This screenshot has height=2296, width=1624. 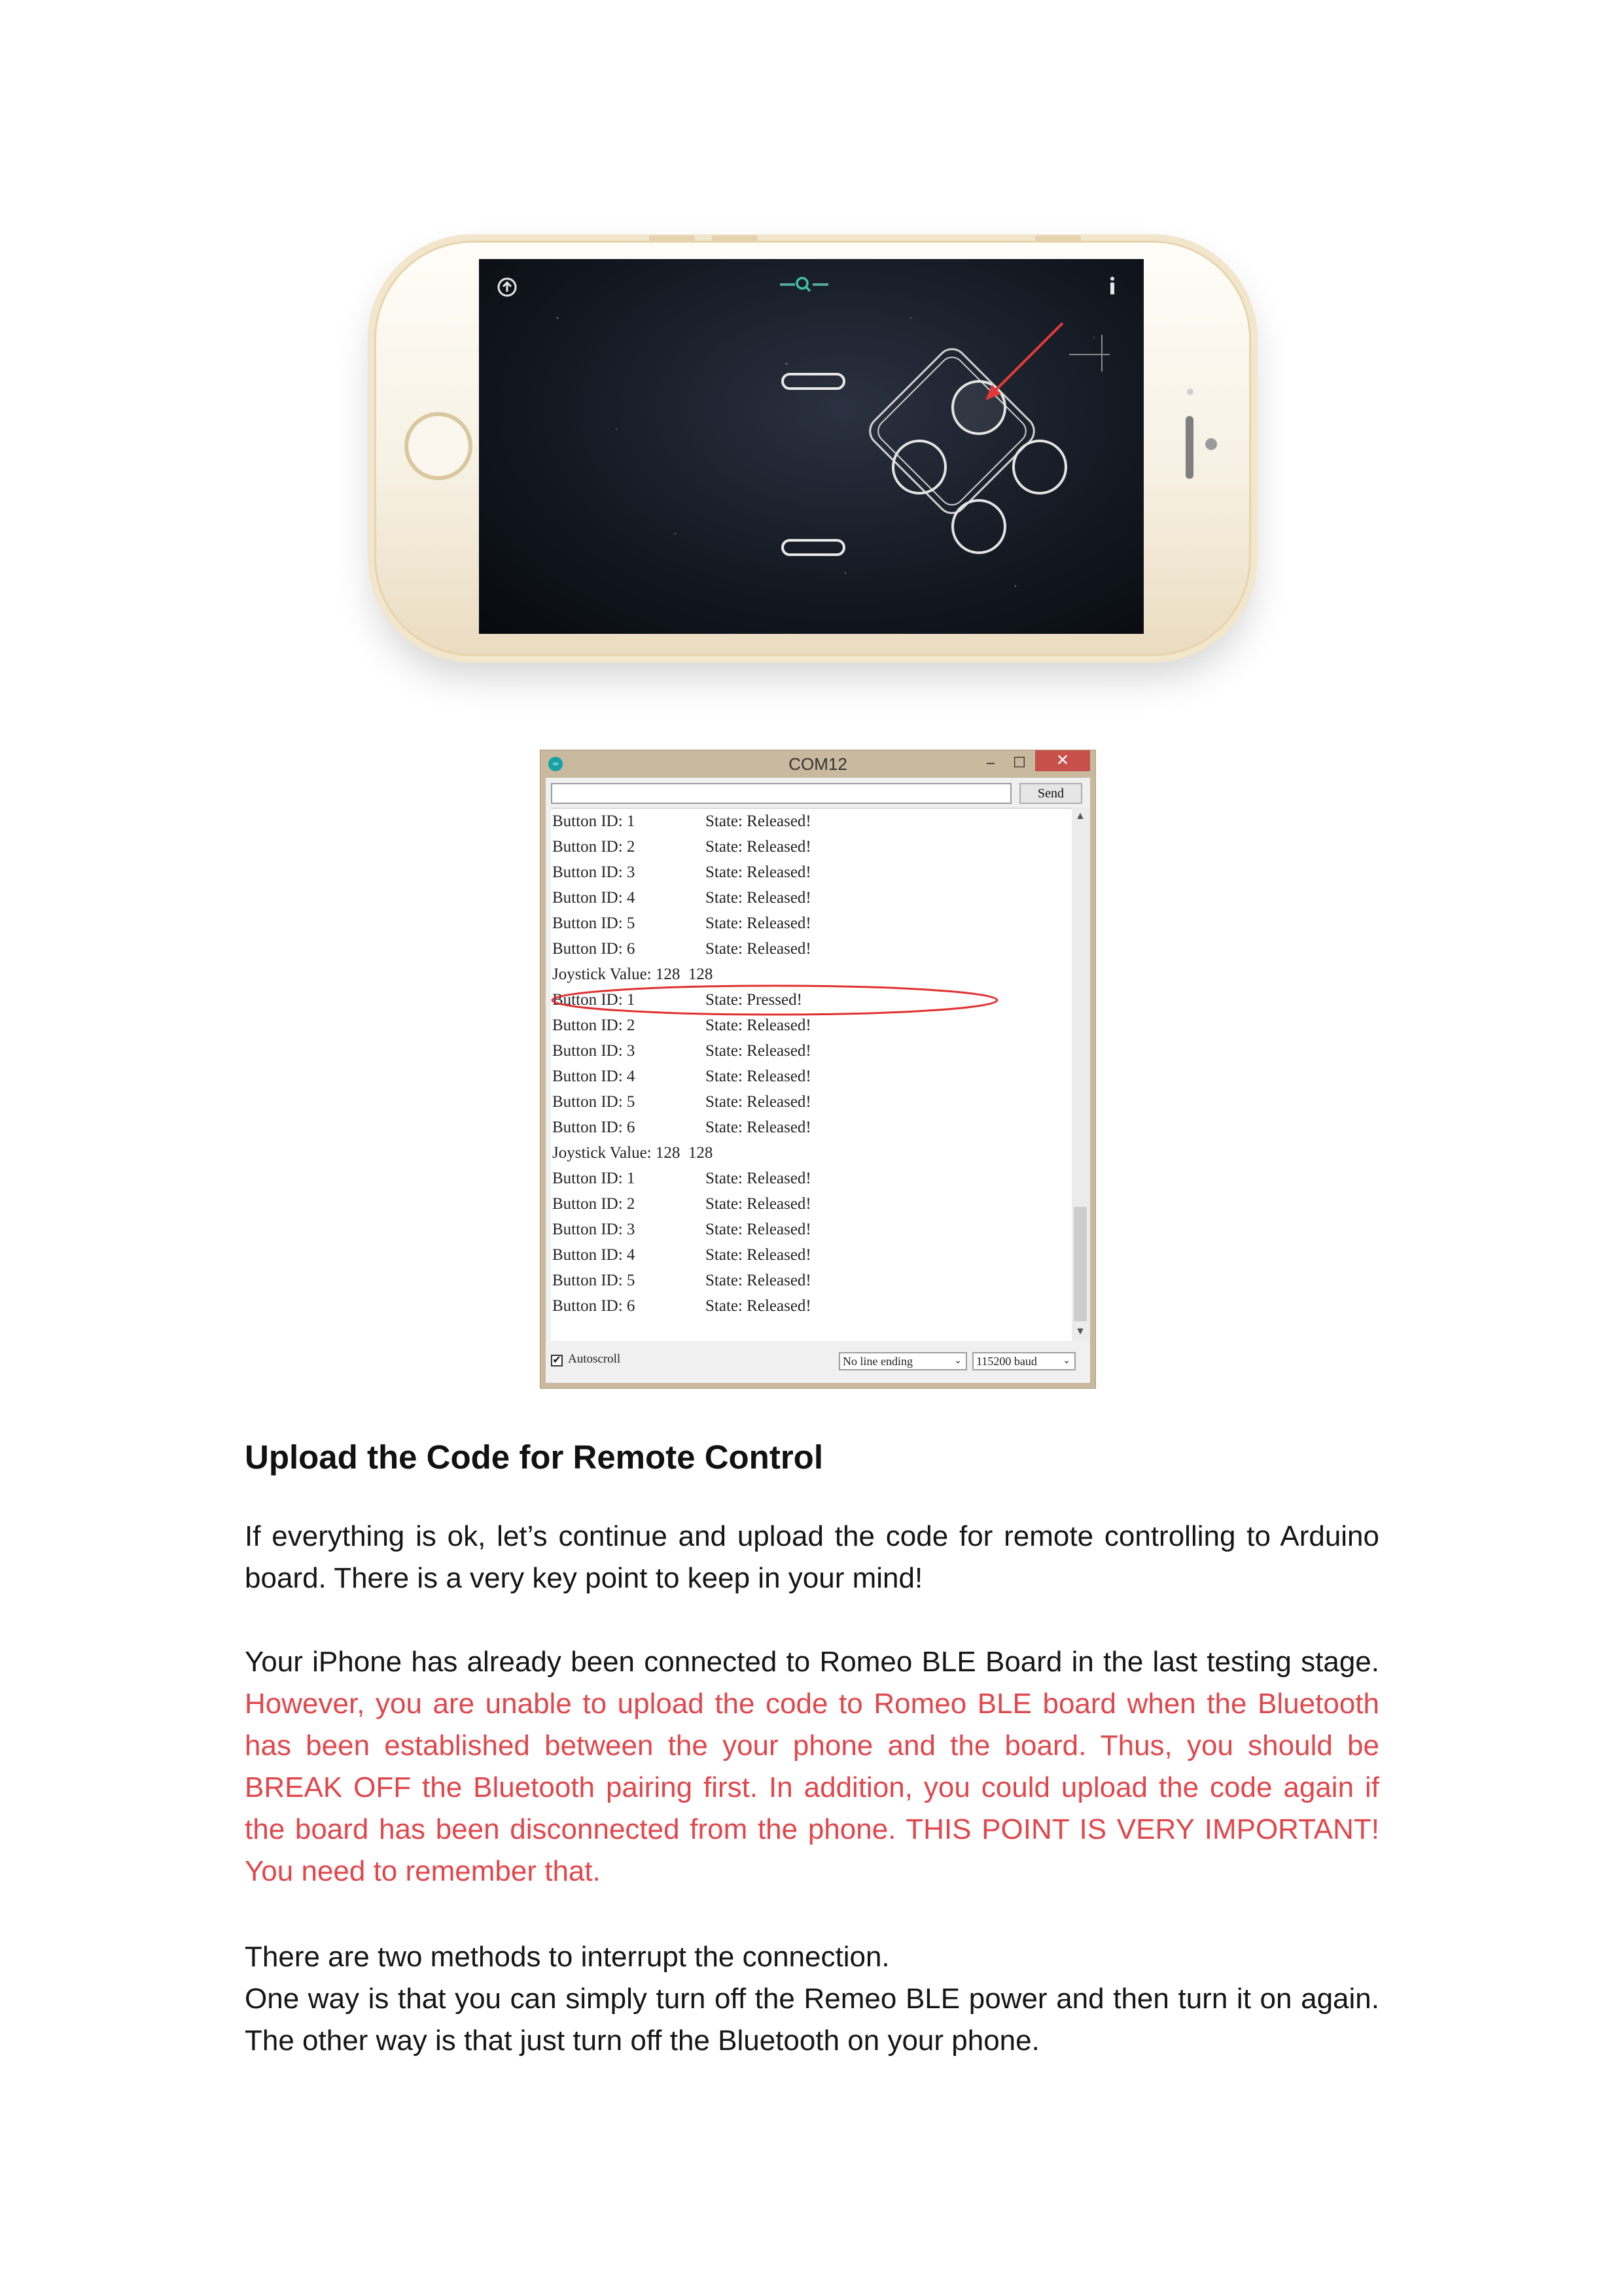 What do you see at coordinates (878, 1361) in the screenshot?
I see `line-ending-value: No line ending` at bounding box center [878, 1361].